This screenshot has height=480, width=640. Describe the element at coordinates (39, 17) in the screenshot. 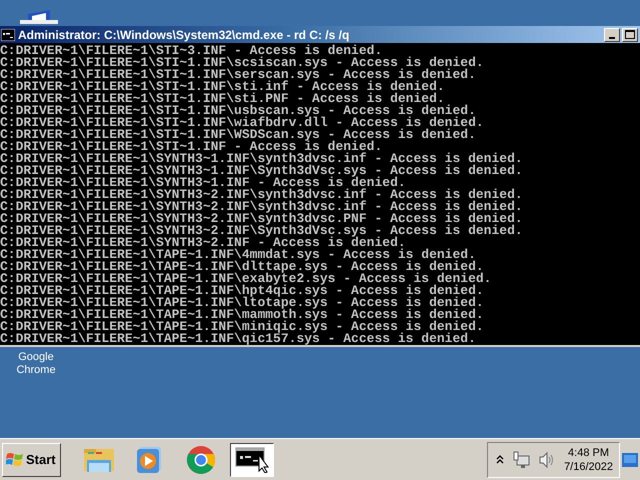

I see `computer-icon` at that location.